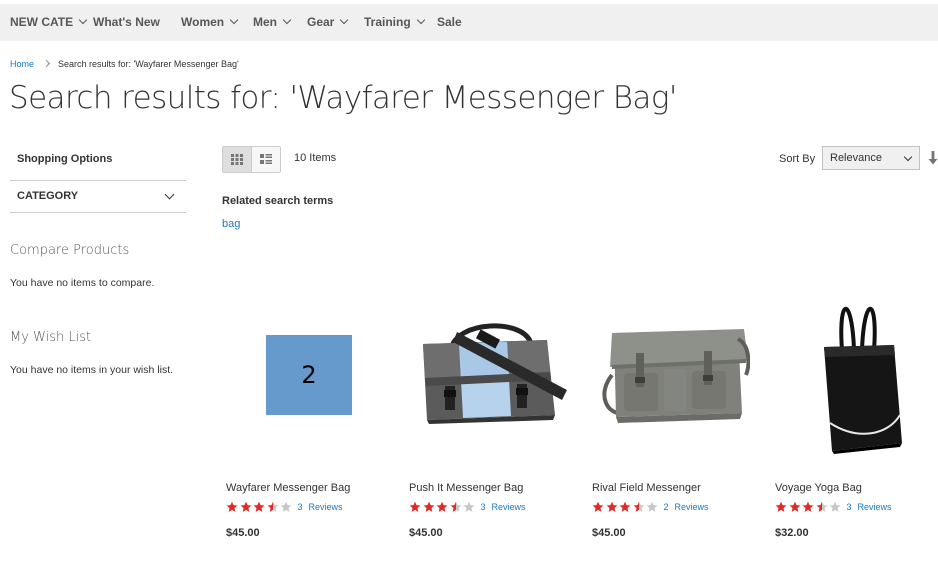  I want to click on grid-view-button, so click(237, 159).